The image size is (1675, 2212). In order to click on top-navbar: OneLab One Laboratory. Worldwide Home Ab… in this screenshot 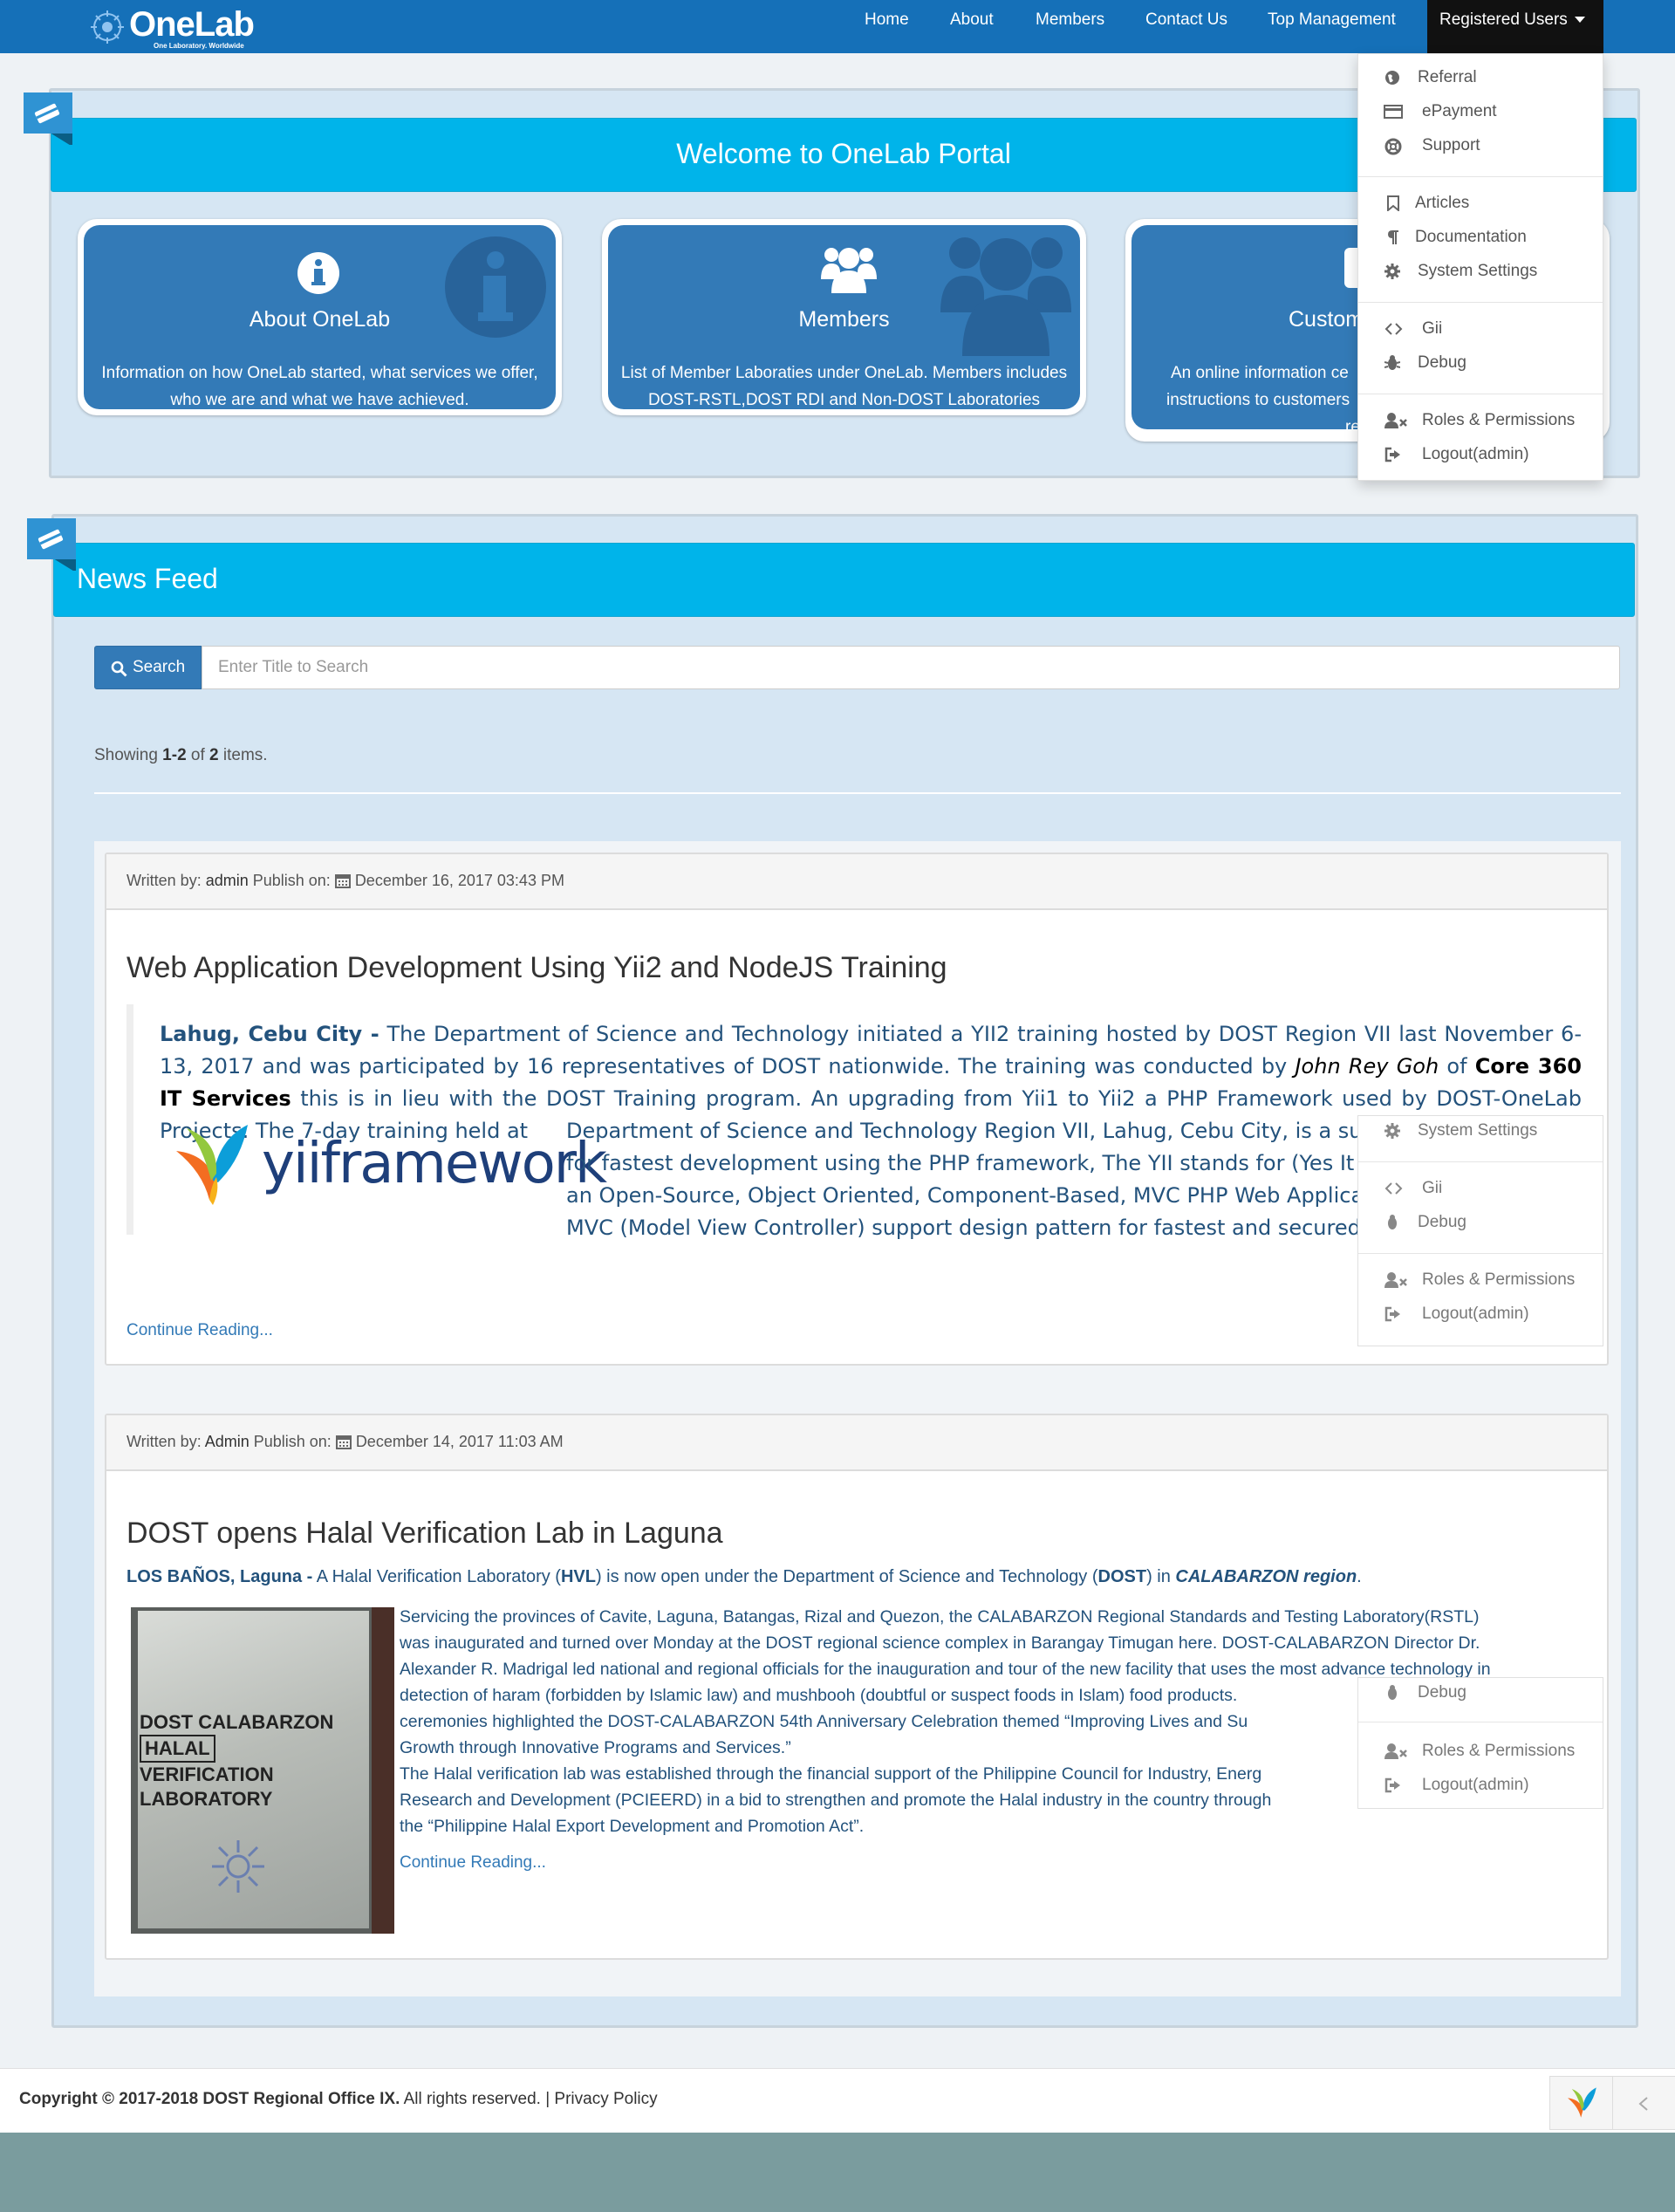, I will do `click(837, 26)`.